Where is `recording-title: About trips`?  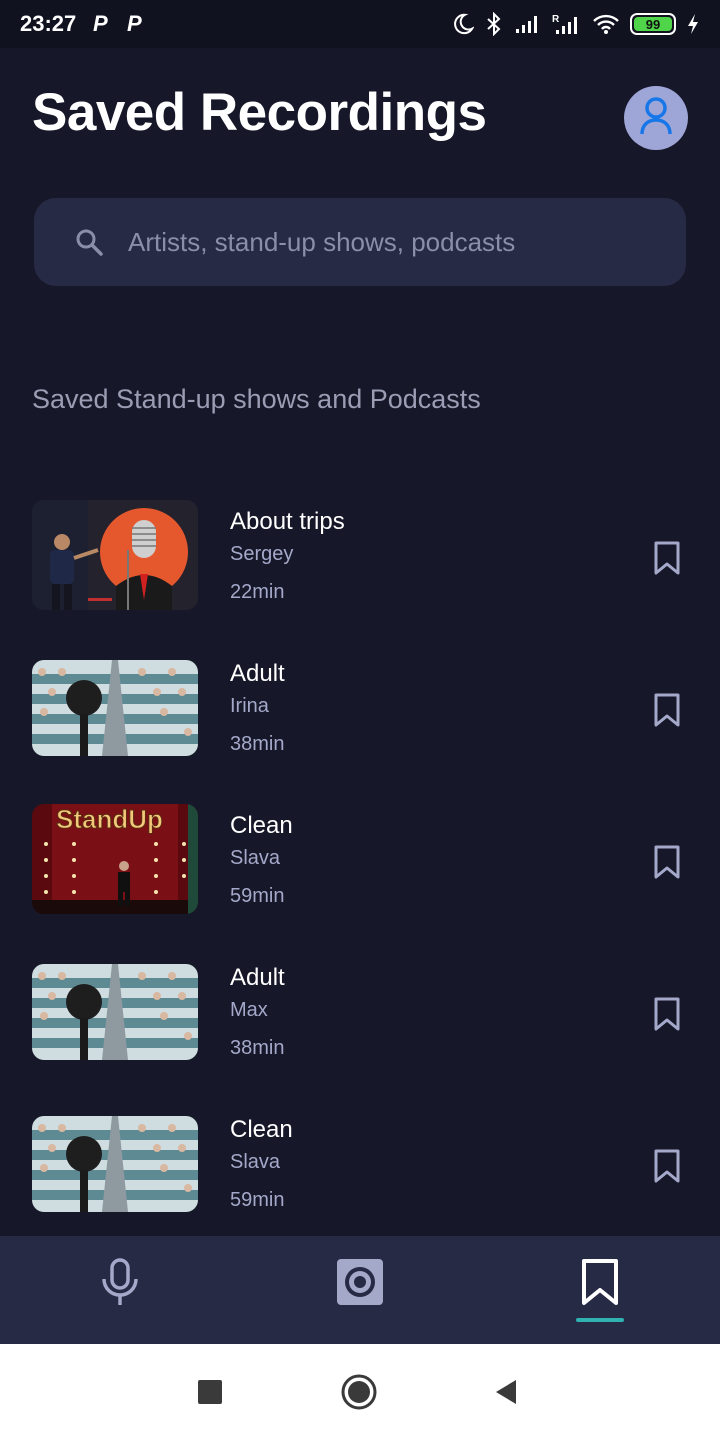
recording-title: About trips is located at coordinates (287, 521).